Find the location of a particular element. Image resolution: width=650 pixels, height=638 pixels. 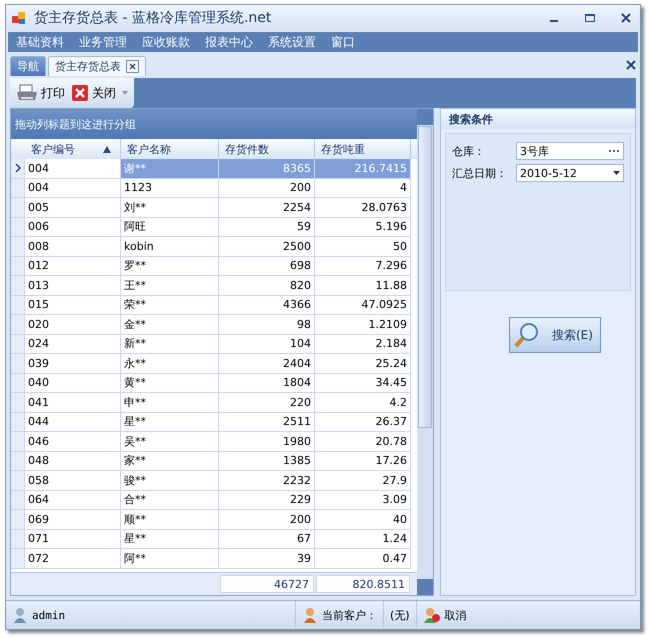

status-value: (无) is located at coordinates (400, 615).